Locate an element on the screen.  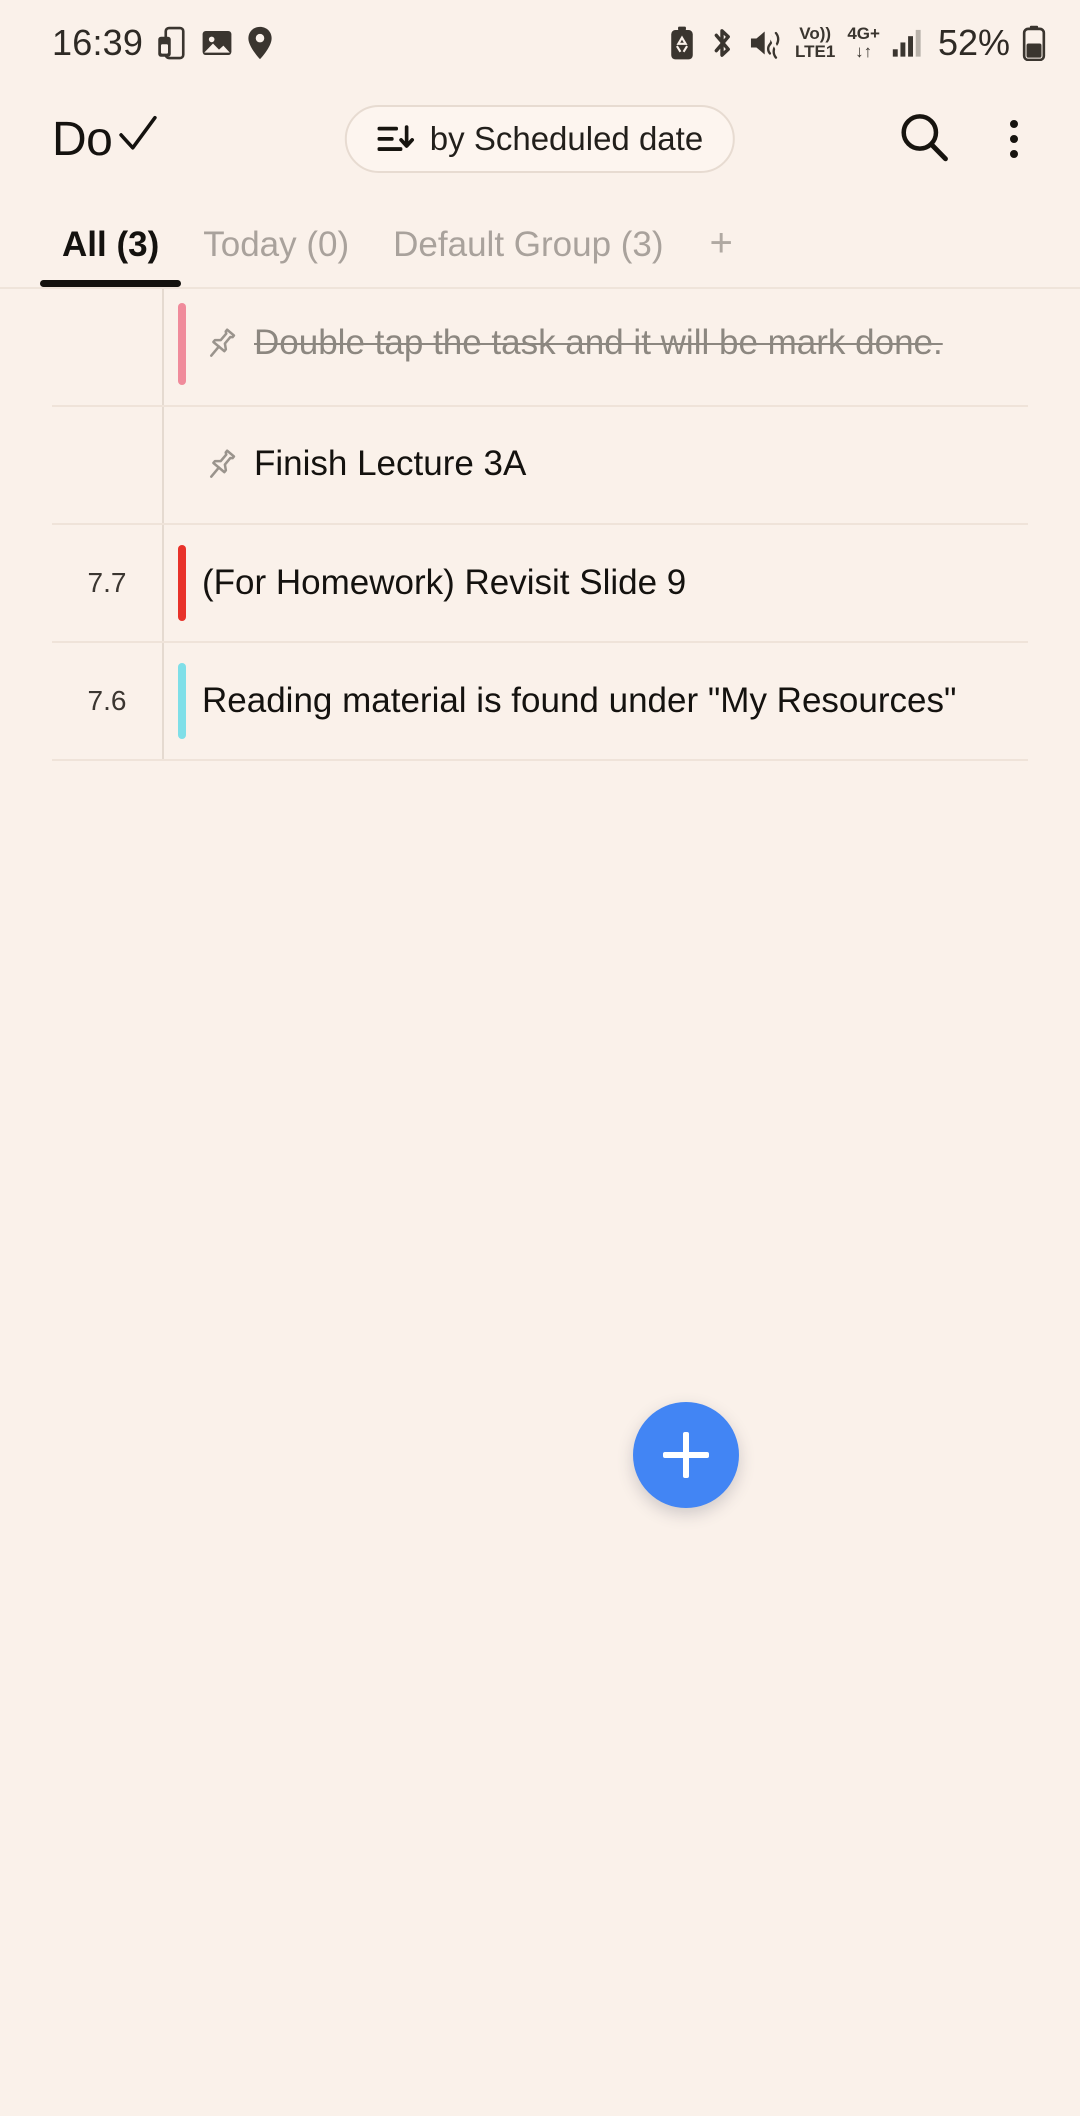
tab-all: All (3) is located at coordinates (111, 256).